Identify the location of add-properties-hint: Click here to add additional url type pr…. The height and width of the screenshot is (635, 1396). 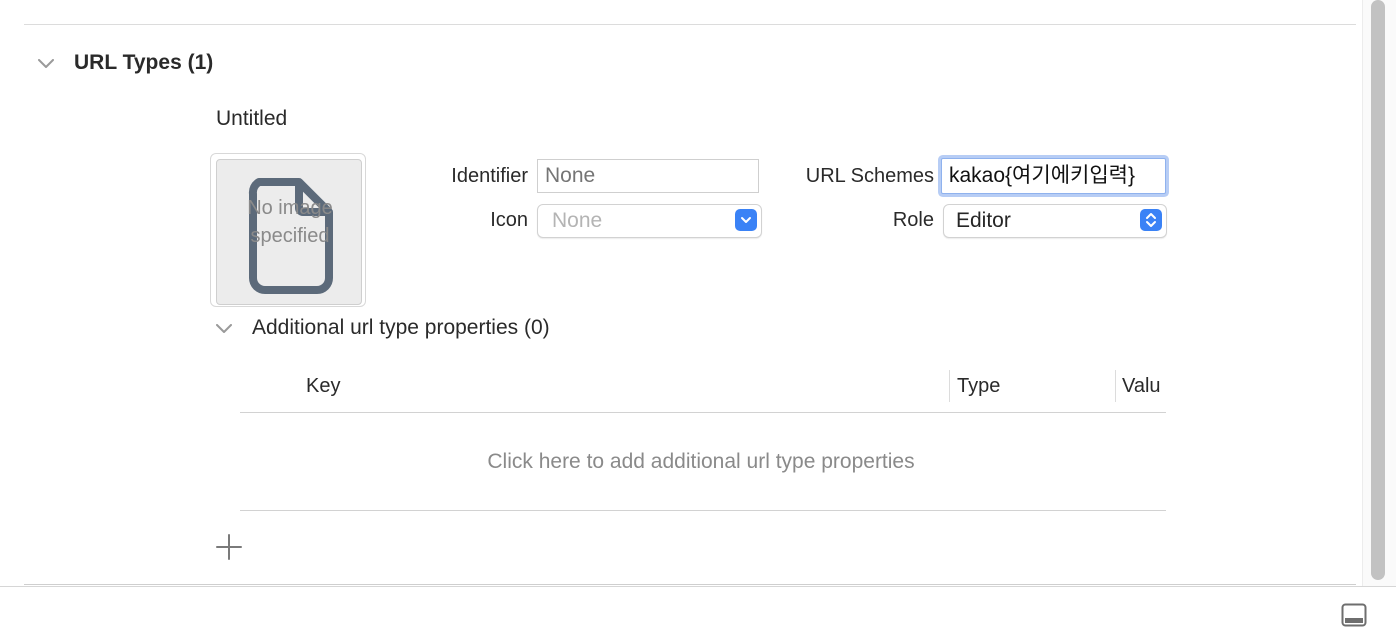
(701, 462).